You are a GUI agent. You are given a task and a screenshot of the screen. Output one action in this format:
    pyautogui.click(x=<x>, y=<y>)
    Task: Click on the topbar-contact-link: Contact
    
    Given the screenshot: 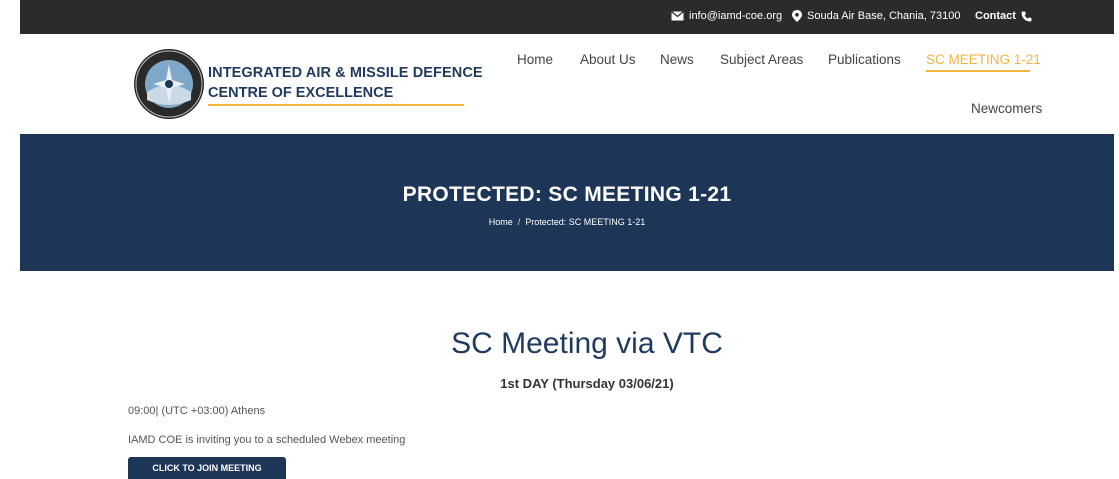 What is the action you would take?
    pyautogui.click(x=1003, y=16)
    